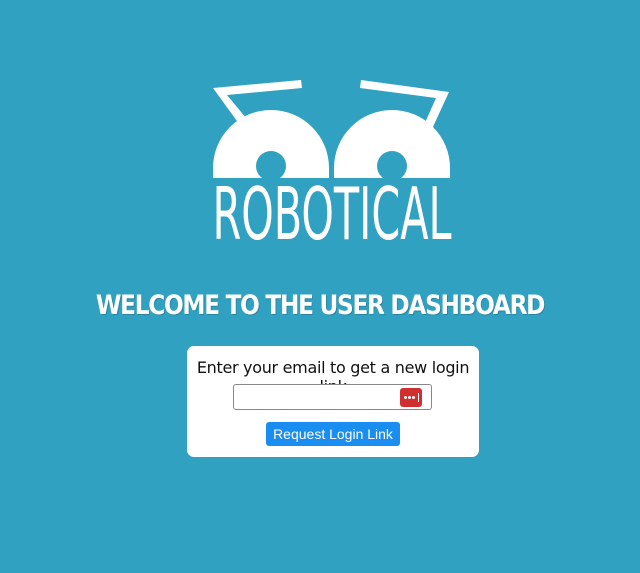 The height and width of the screenshot is (573, 640). Describe the element at coordinates (333, 434) in the screenshot. I see `request-login-link-button: Request Login Link` at that location.